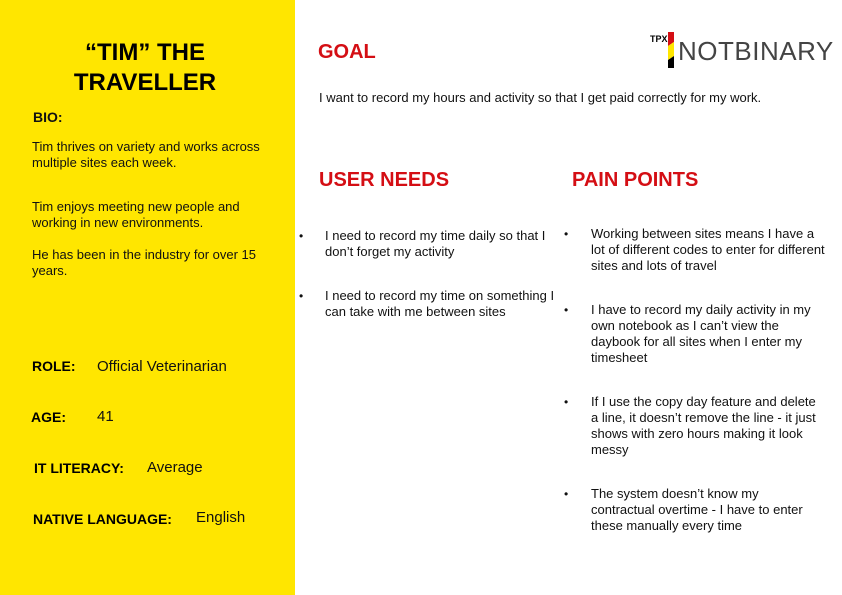  What do you see at coordinates (756, 51) in the screenshot?
I see `logo-wordmark: NOTBINARY` at bounding box center [756, 51].